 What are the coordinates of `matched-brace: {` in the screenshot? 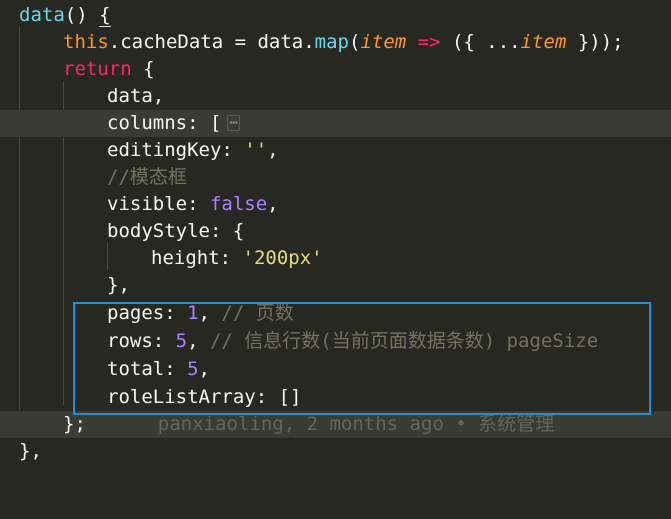 It's located at (105, 15).